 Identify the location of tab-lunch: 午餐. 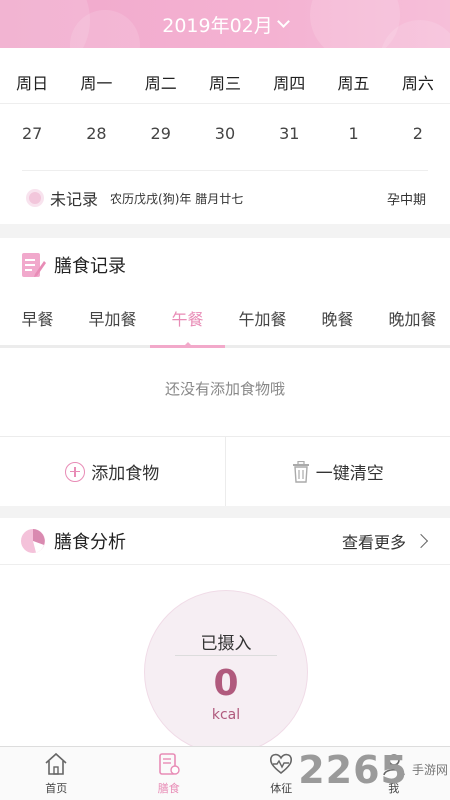
(187, 319).